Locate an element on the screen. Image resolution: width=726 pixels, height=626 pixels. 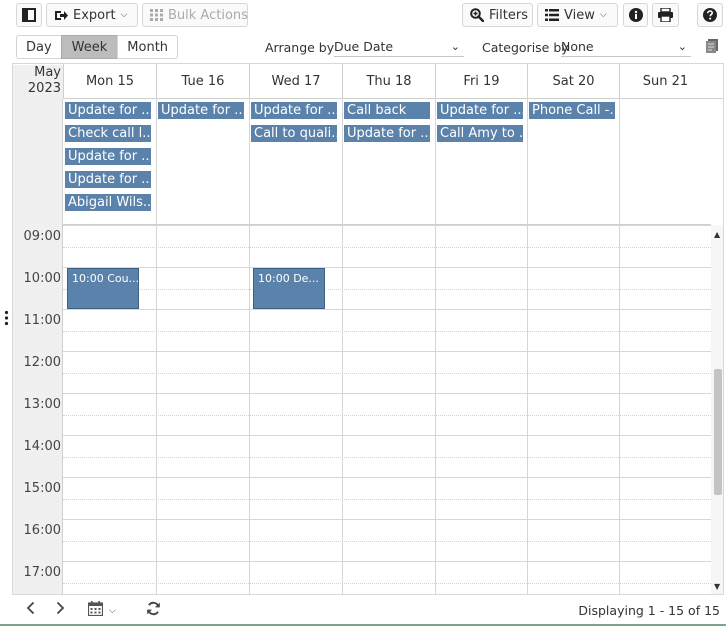
info-icon is located at coordinates (636, 15).